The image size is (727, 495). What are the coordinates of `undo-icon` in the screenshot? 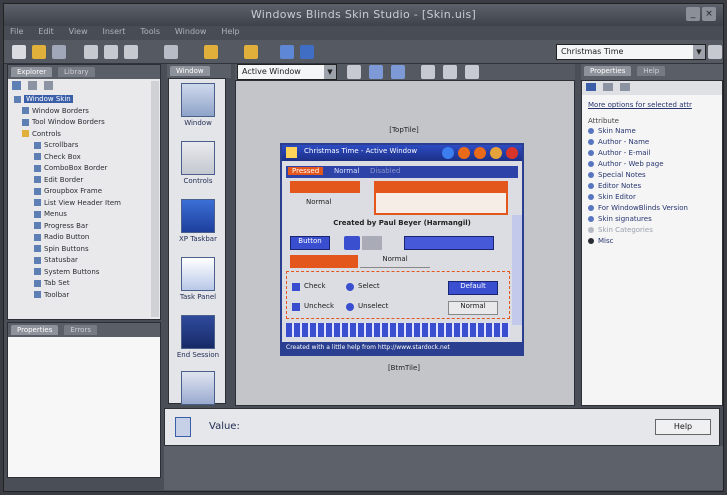 It's located at (171, 52).